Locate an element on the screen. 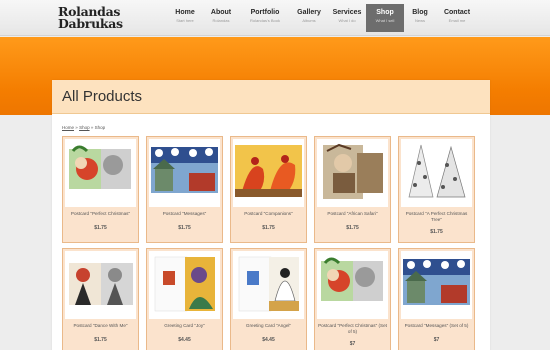  product-card: Postcard "Companions" $1.75 is located at coordinates (268, 189).